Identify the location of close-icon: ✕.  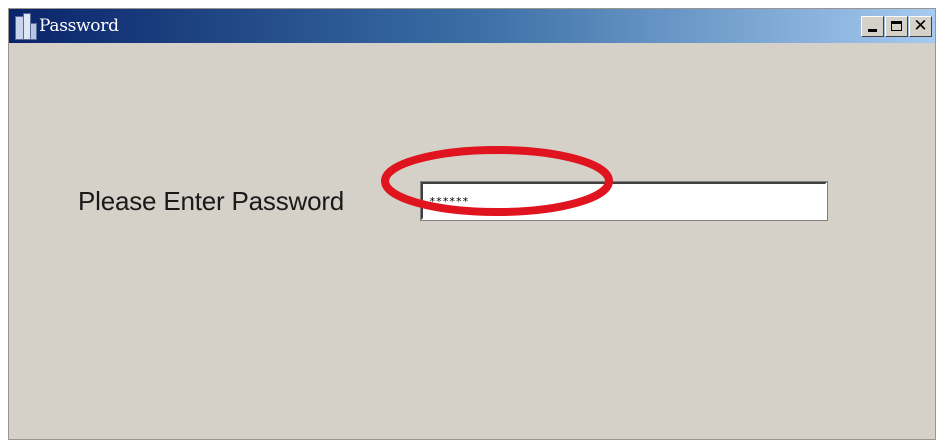
(920, 26).